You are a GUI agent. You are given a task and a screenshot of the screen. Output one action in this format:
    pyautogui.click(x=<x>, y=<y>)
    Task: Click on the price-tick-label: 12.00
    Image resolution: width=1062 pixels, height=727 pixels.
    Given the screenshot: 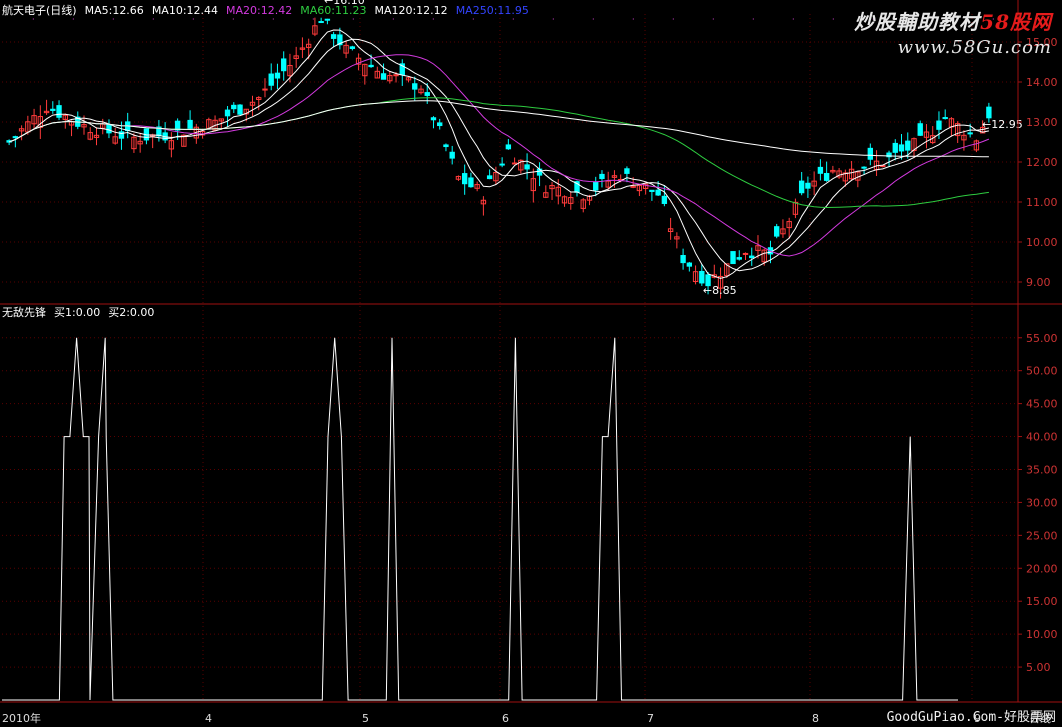 What is the action you would take?
    pyautogui.click(x=1042, y=162)
    